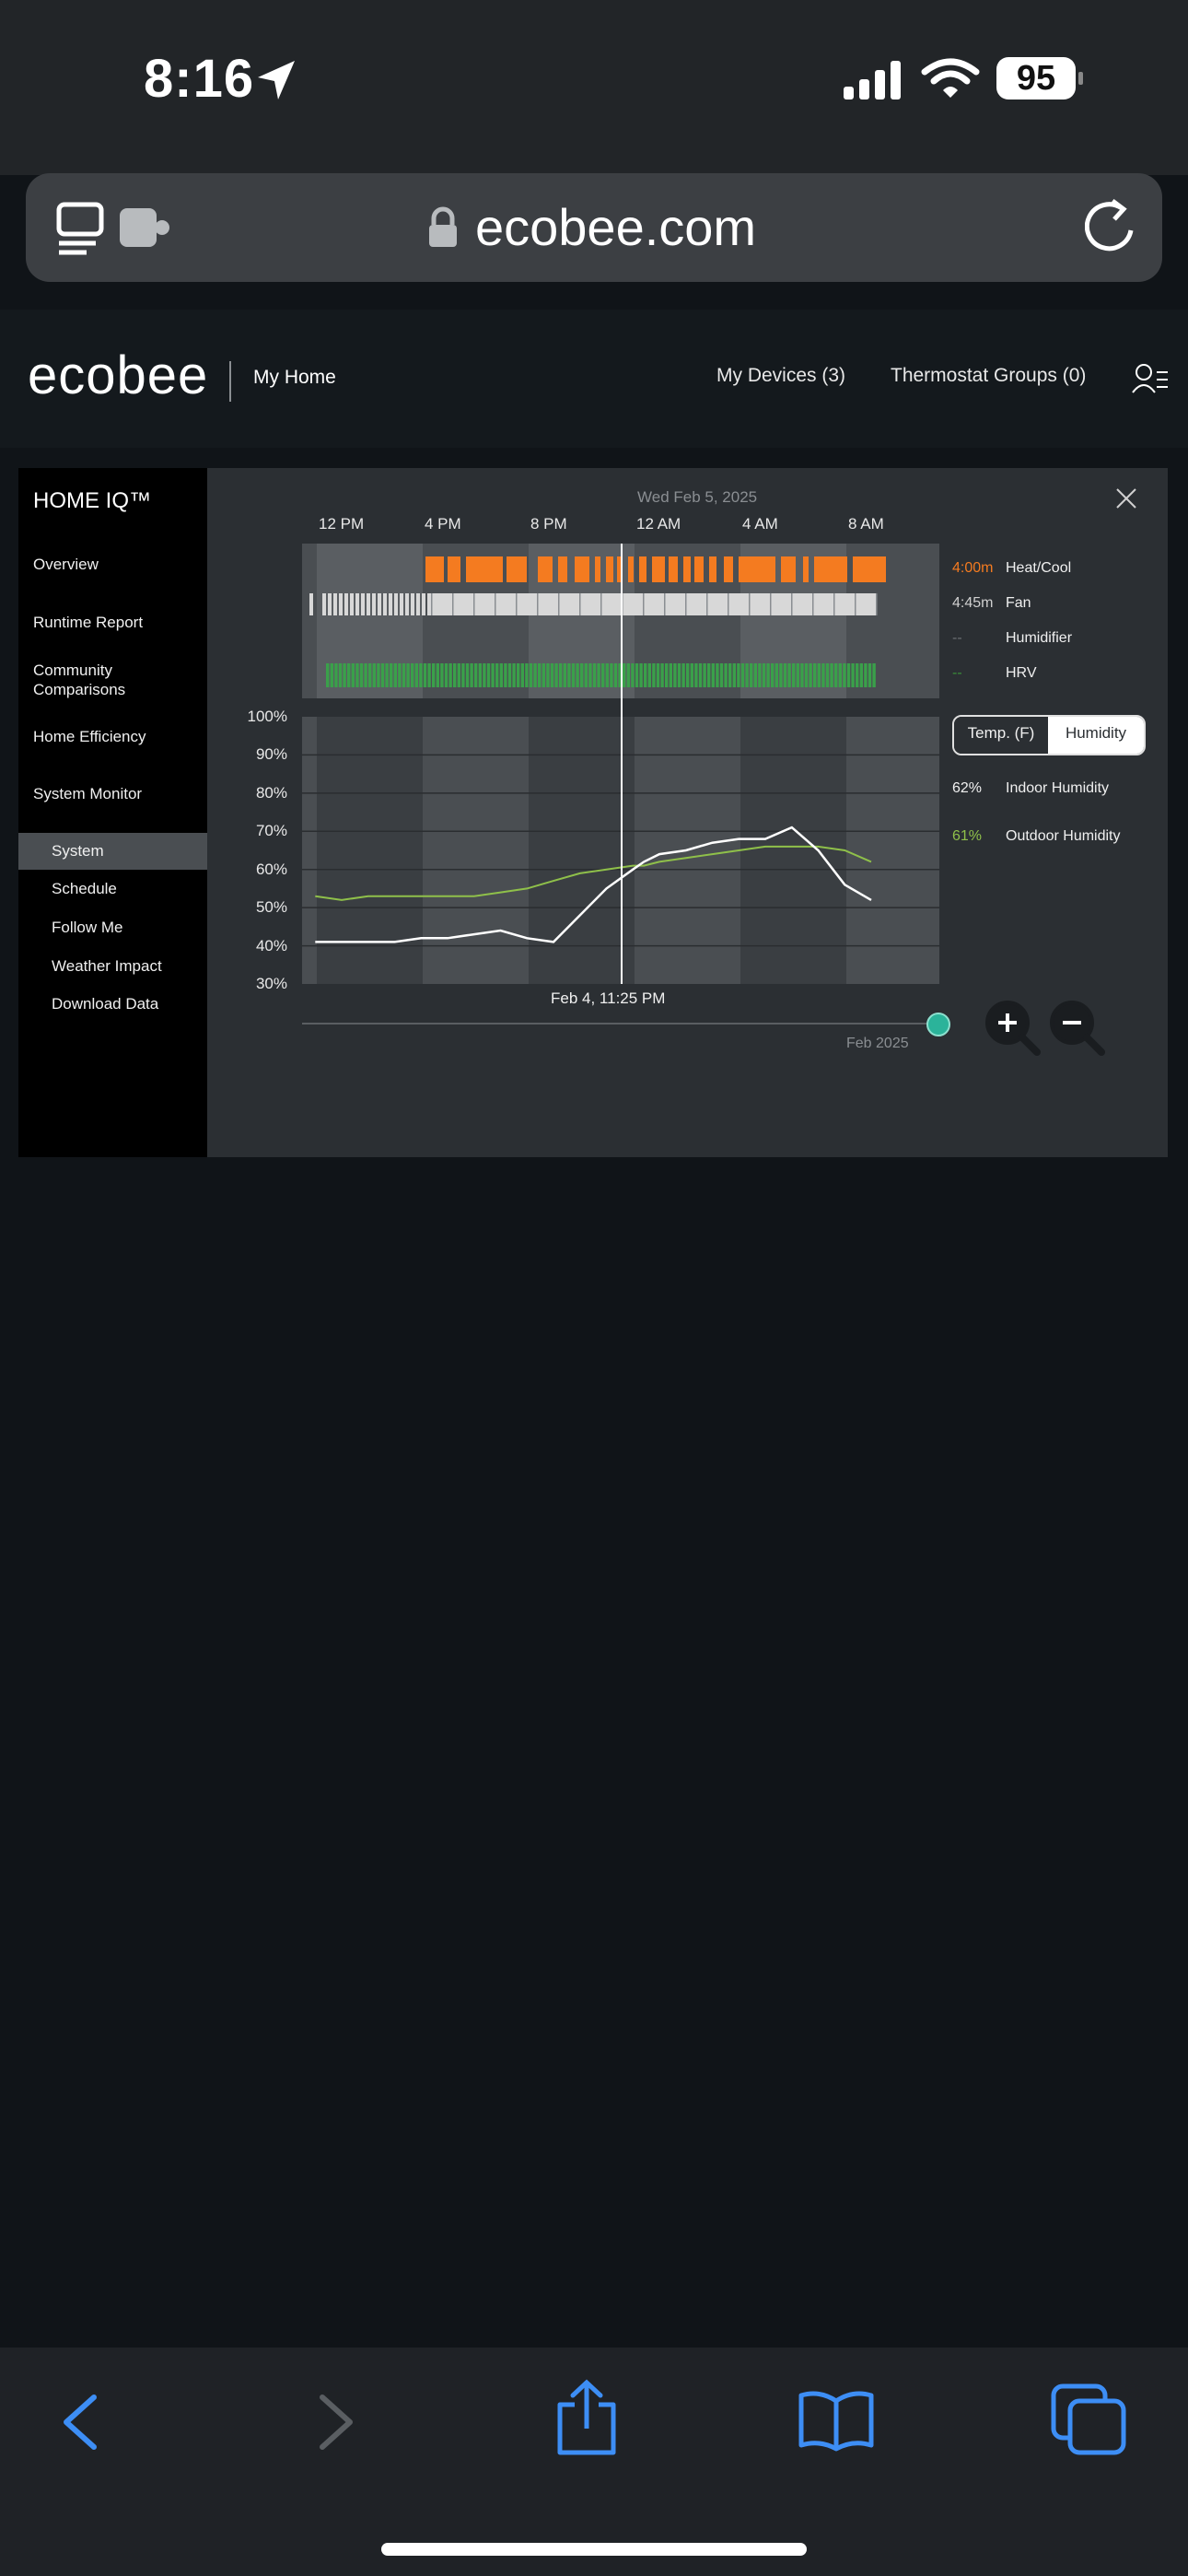 This screenshot has height=2576, width=1188. What do you see at coordinates (938, 1024) in the screenshot?
I see `timeline-scrubber-handle` at bounding box center [938, 1024].